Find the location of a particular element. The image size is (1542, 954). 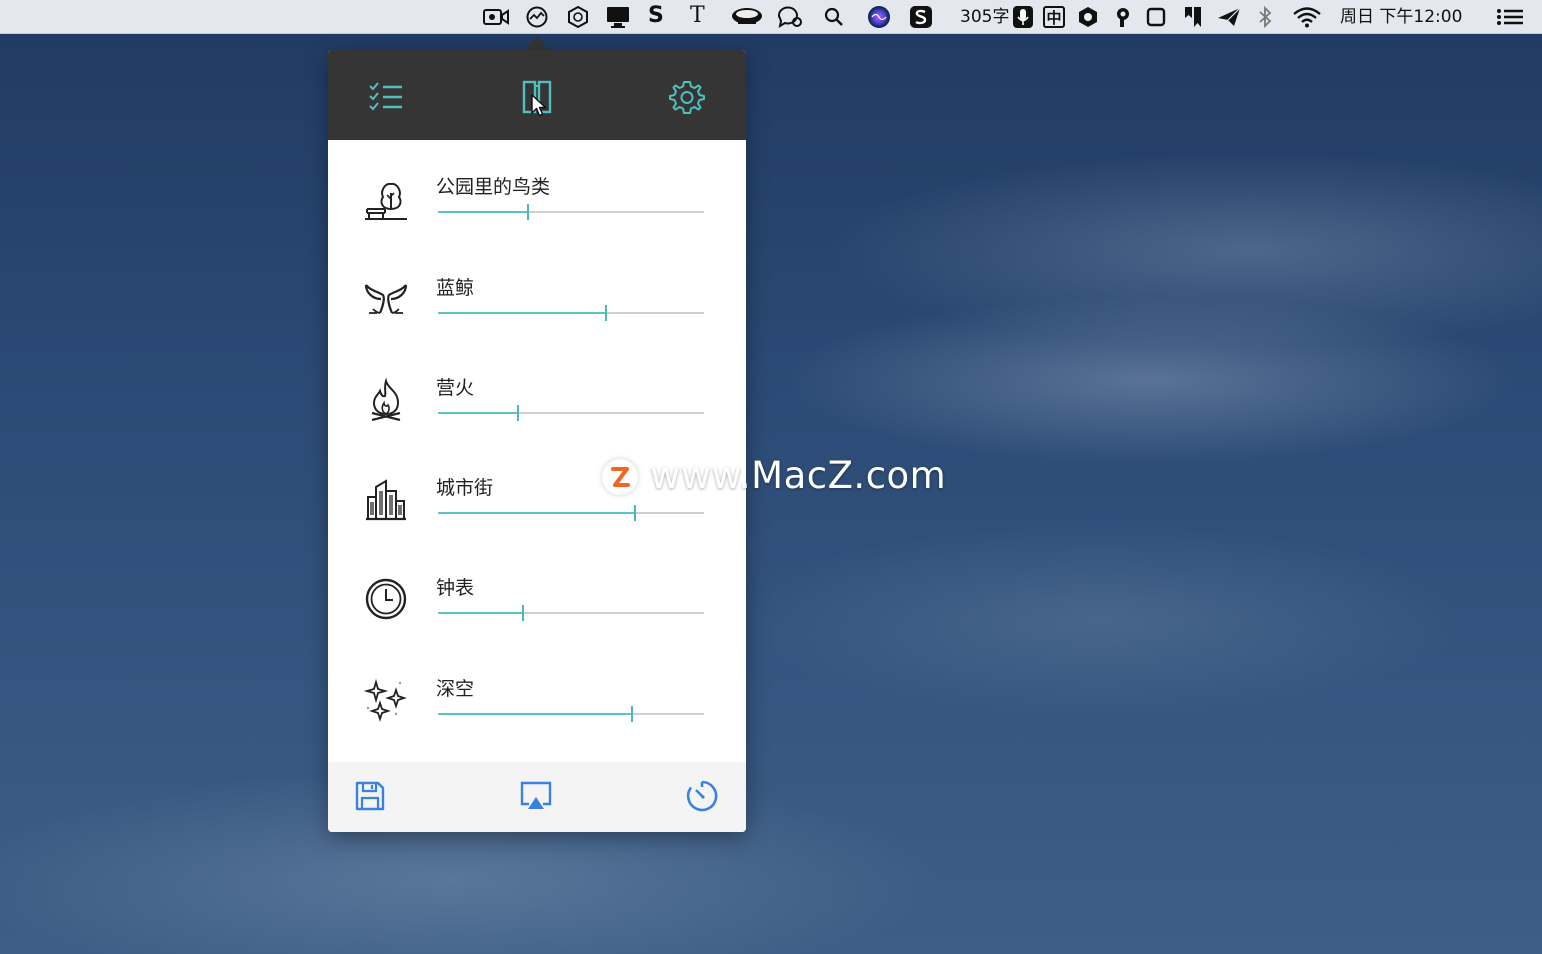

screen-record-icon is located at coordinates (496, 17).